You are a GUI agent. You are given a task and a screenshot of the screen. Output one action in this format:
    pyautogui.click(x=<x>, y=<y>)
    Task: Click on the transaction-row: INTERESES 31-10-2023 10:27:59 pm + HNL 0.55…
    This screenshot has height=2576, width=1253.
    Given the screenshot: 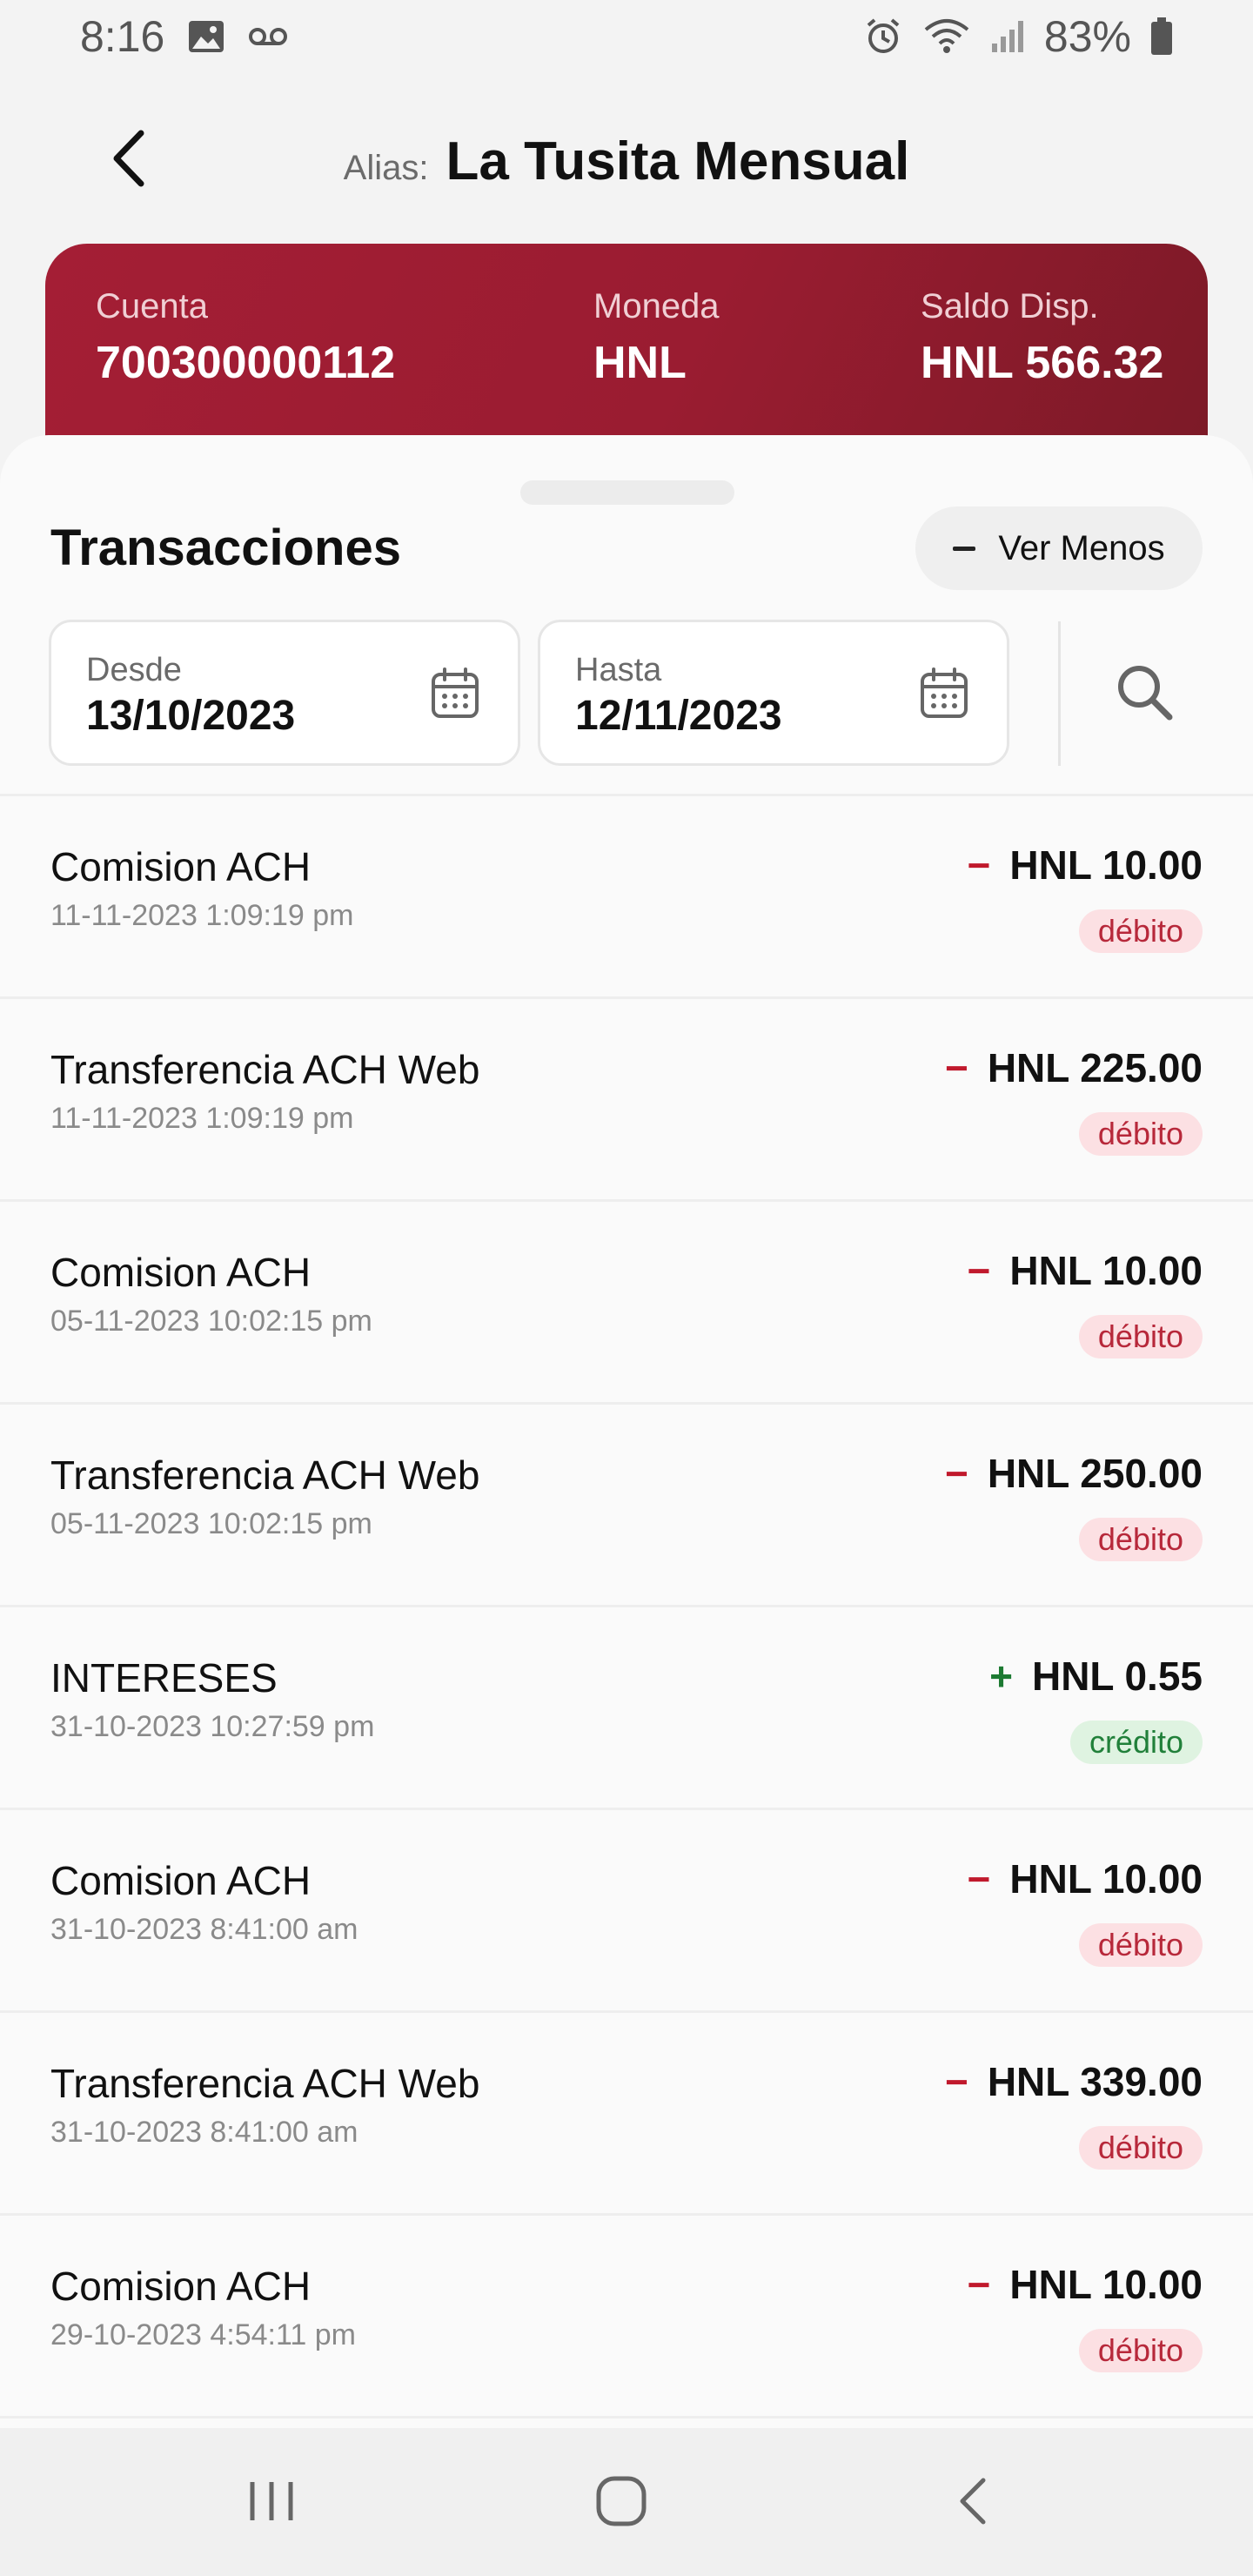 What is the action you would take?
    pyautogui.click(x=626, y=1708)
    